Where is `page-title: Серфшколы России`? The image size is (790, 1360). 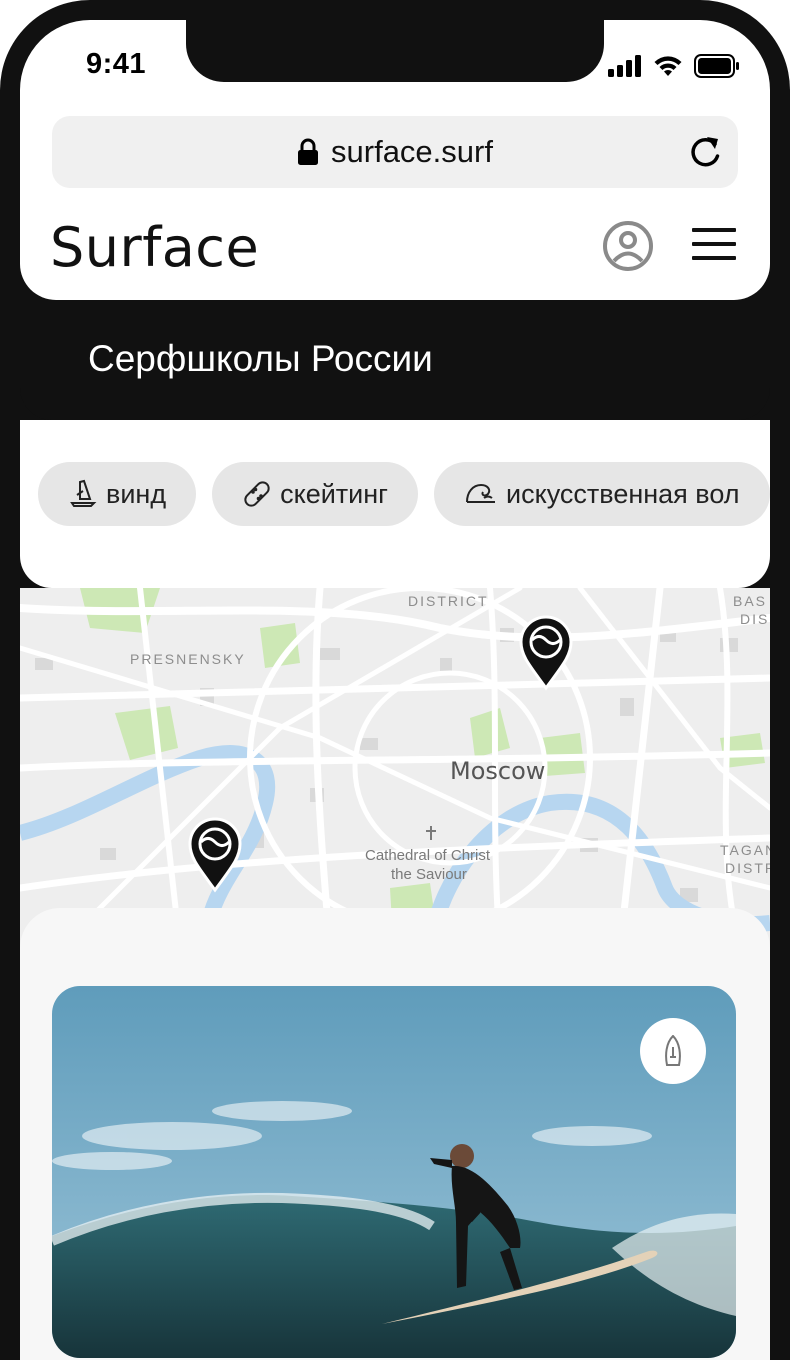
page-title: Серфшколы России is located at coordinates (260, 358).